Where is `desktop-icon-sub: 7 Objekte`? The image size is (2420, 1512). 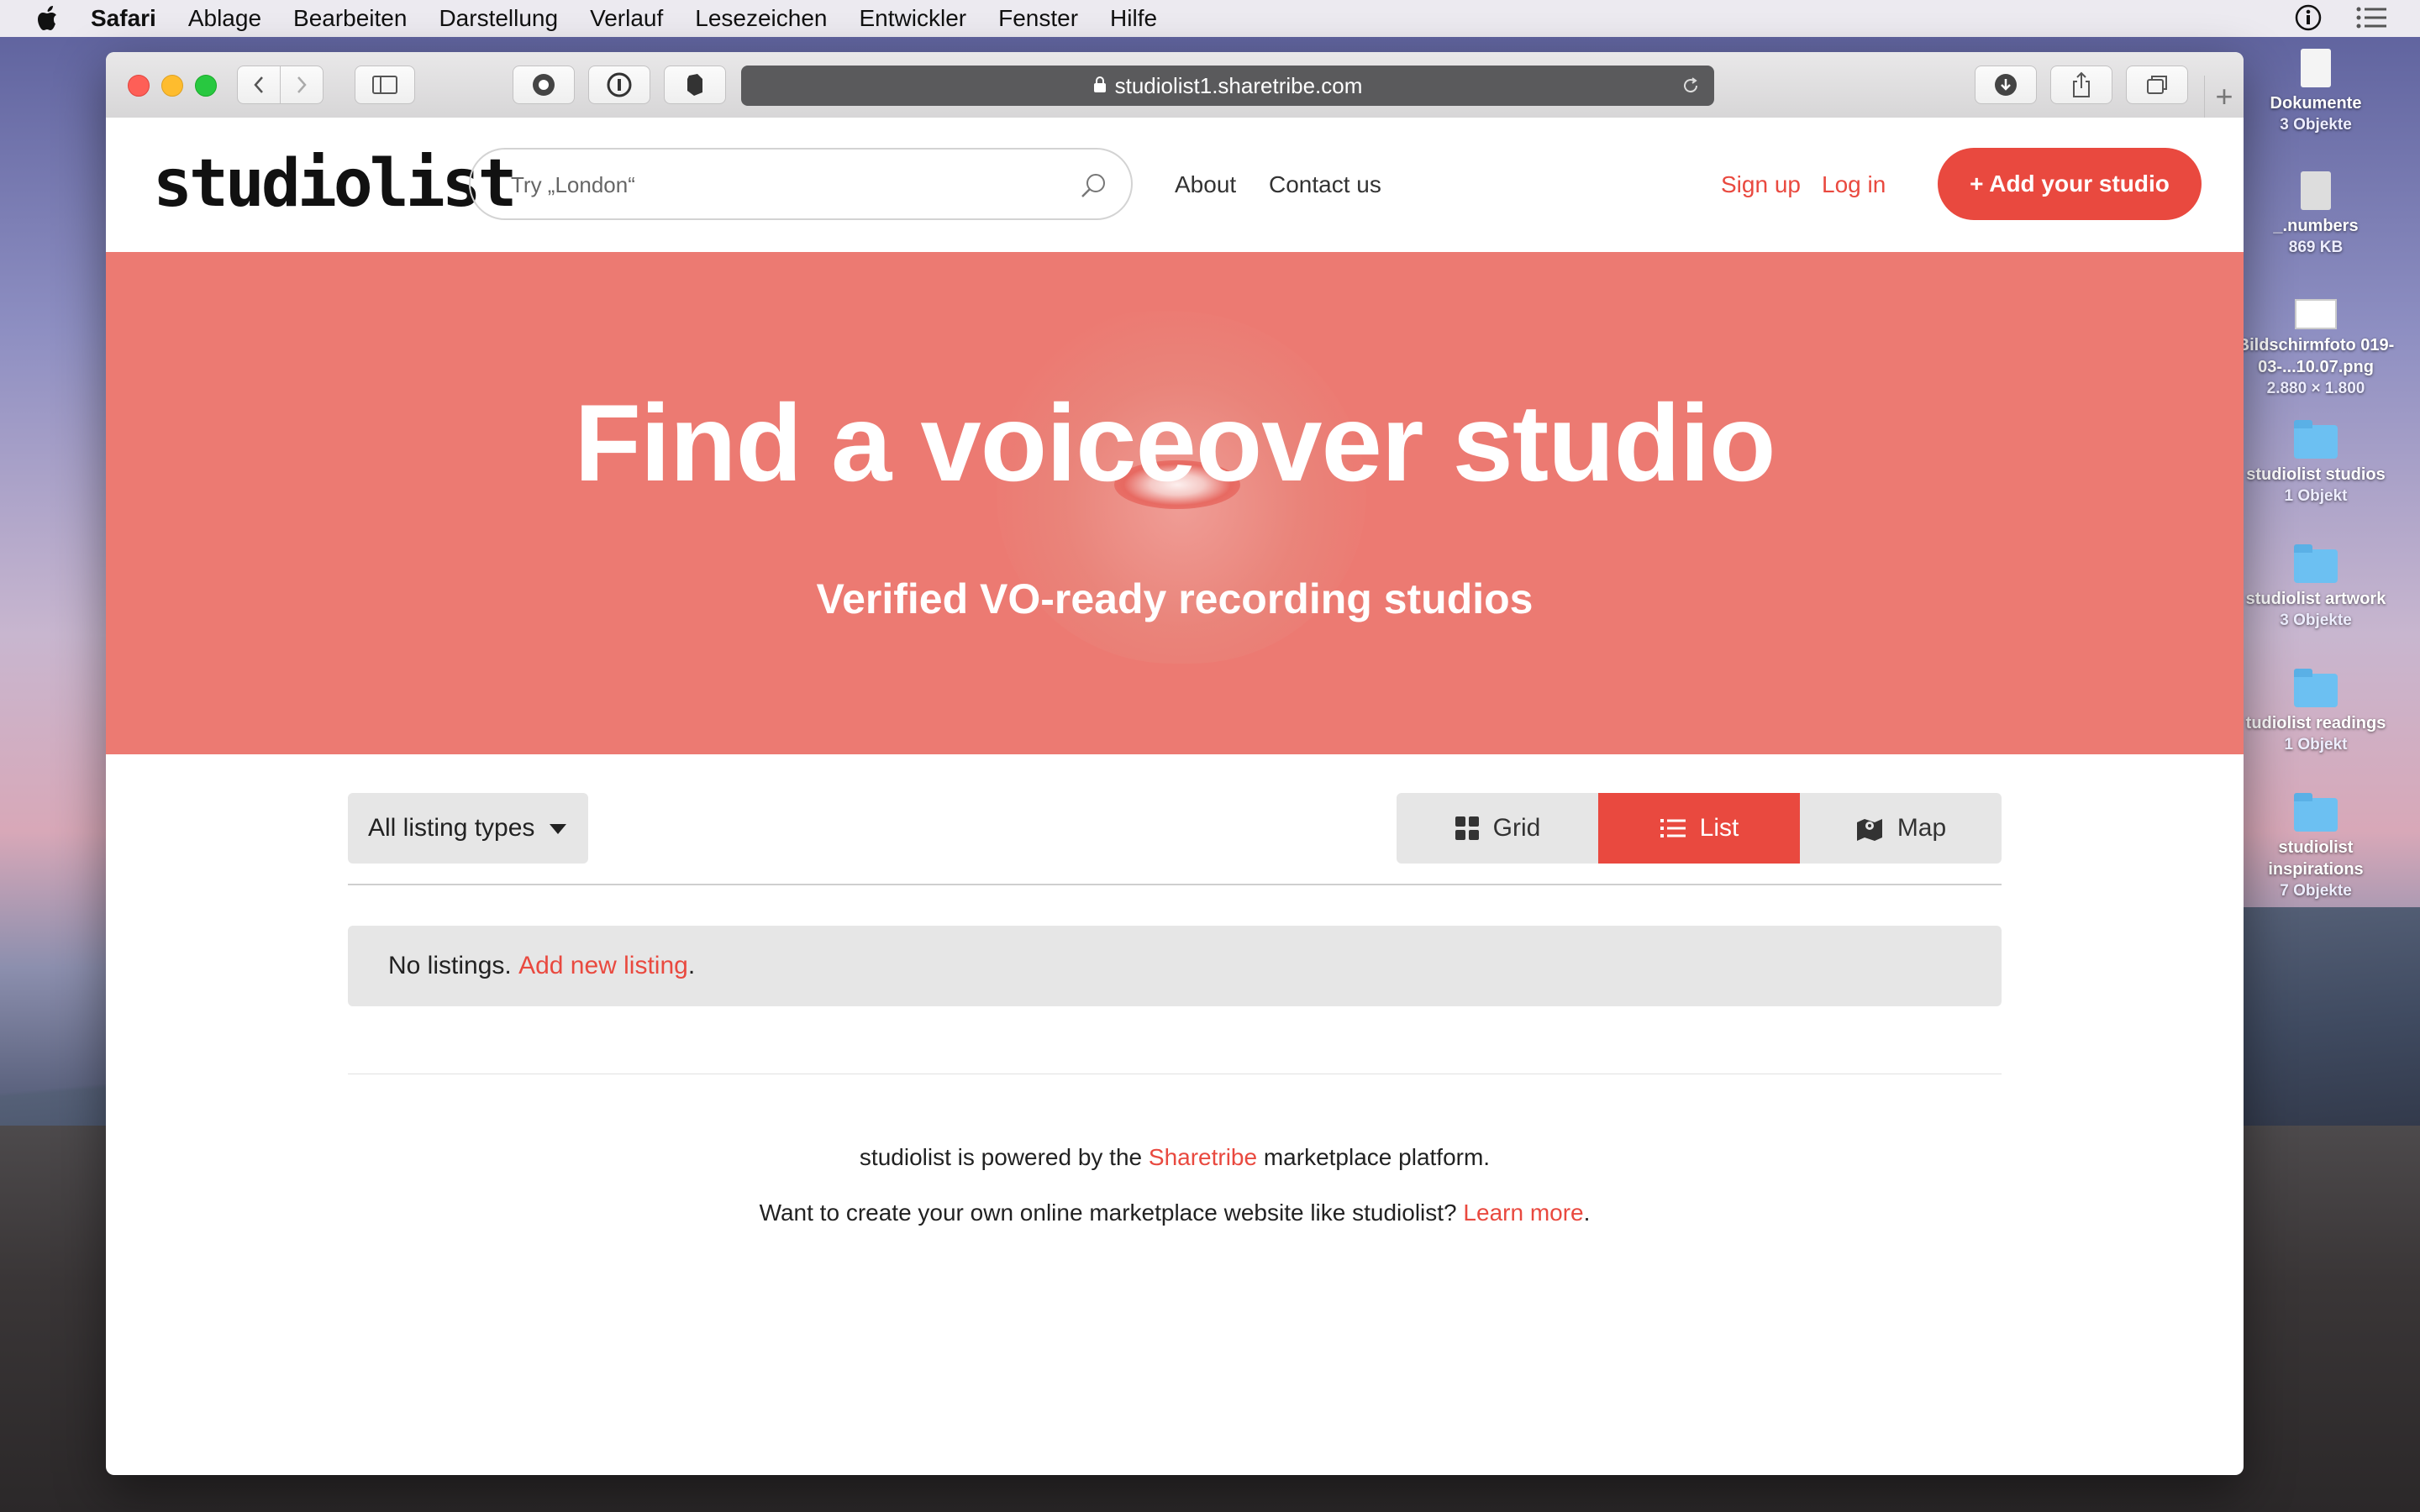 desktop-icon-sub: 7 Objekte is located at coordinates (2316, 891).